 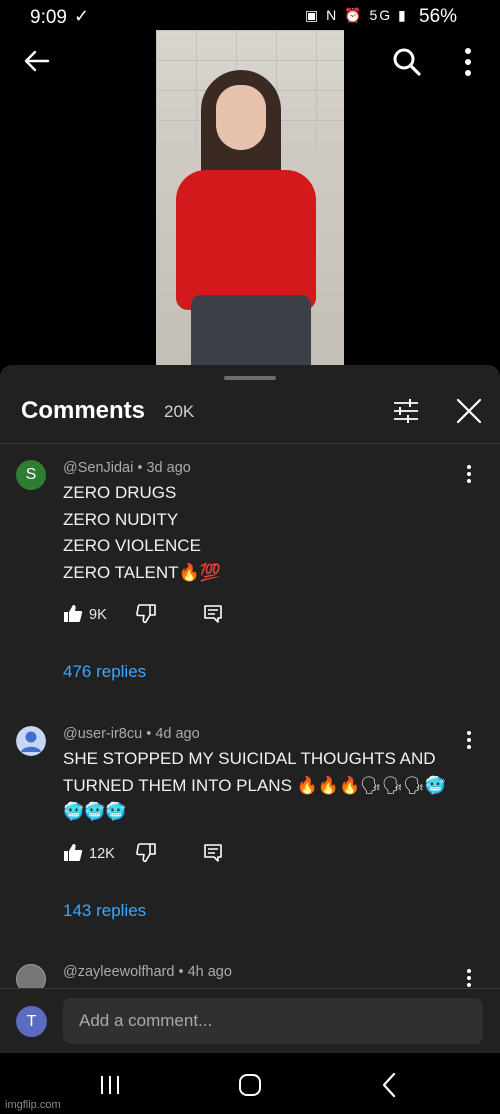 I want to click on comment-item: @zayleewolfhard • 4h ago, so click(x=250, y=975).